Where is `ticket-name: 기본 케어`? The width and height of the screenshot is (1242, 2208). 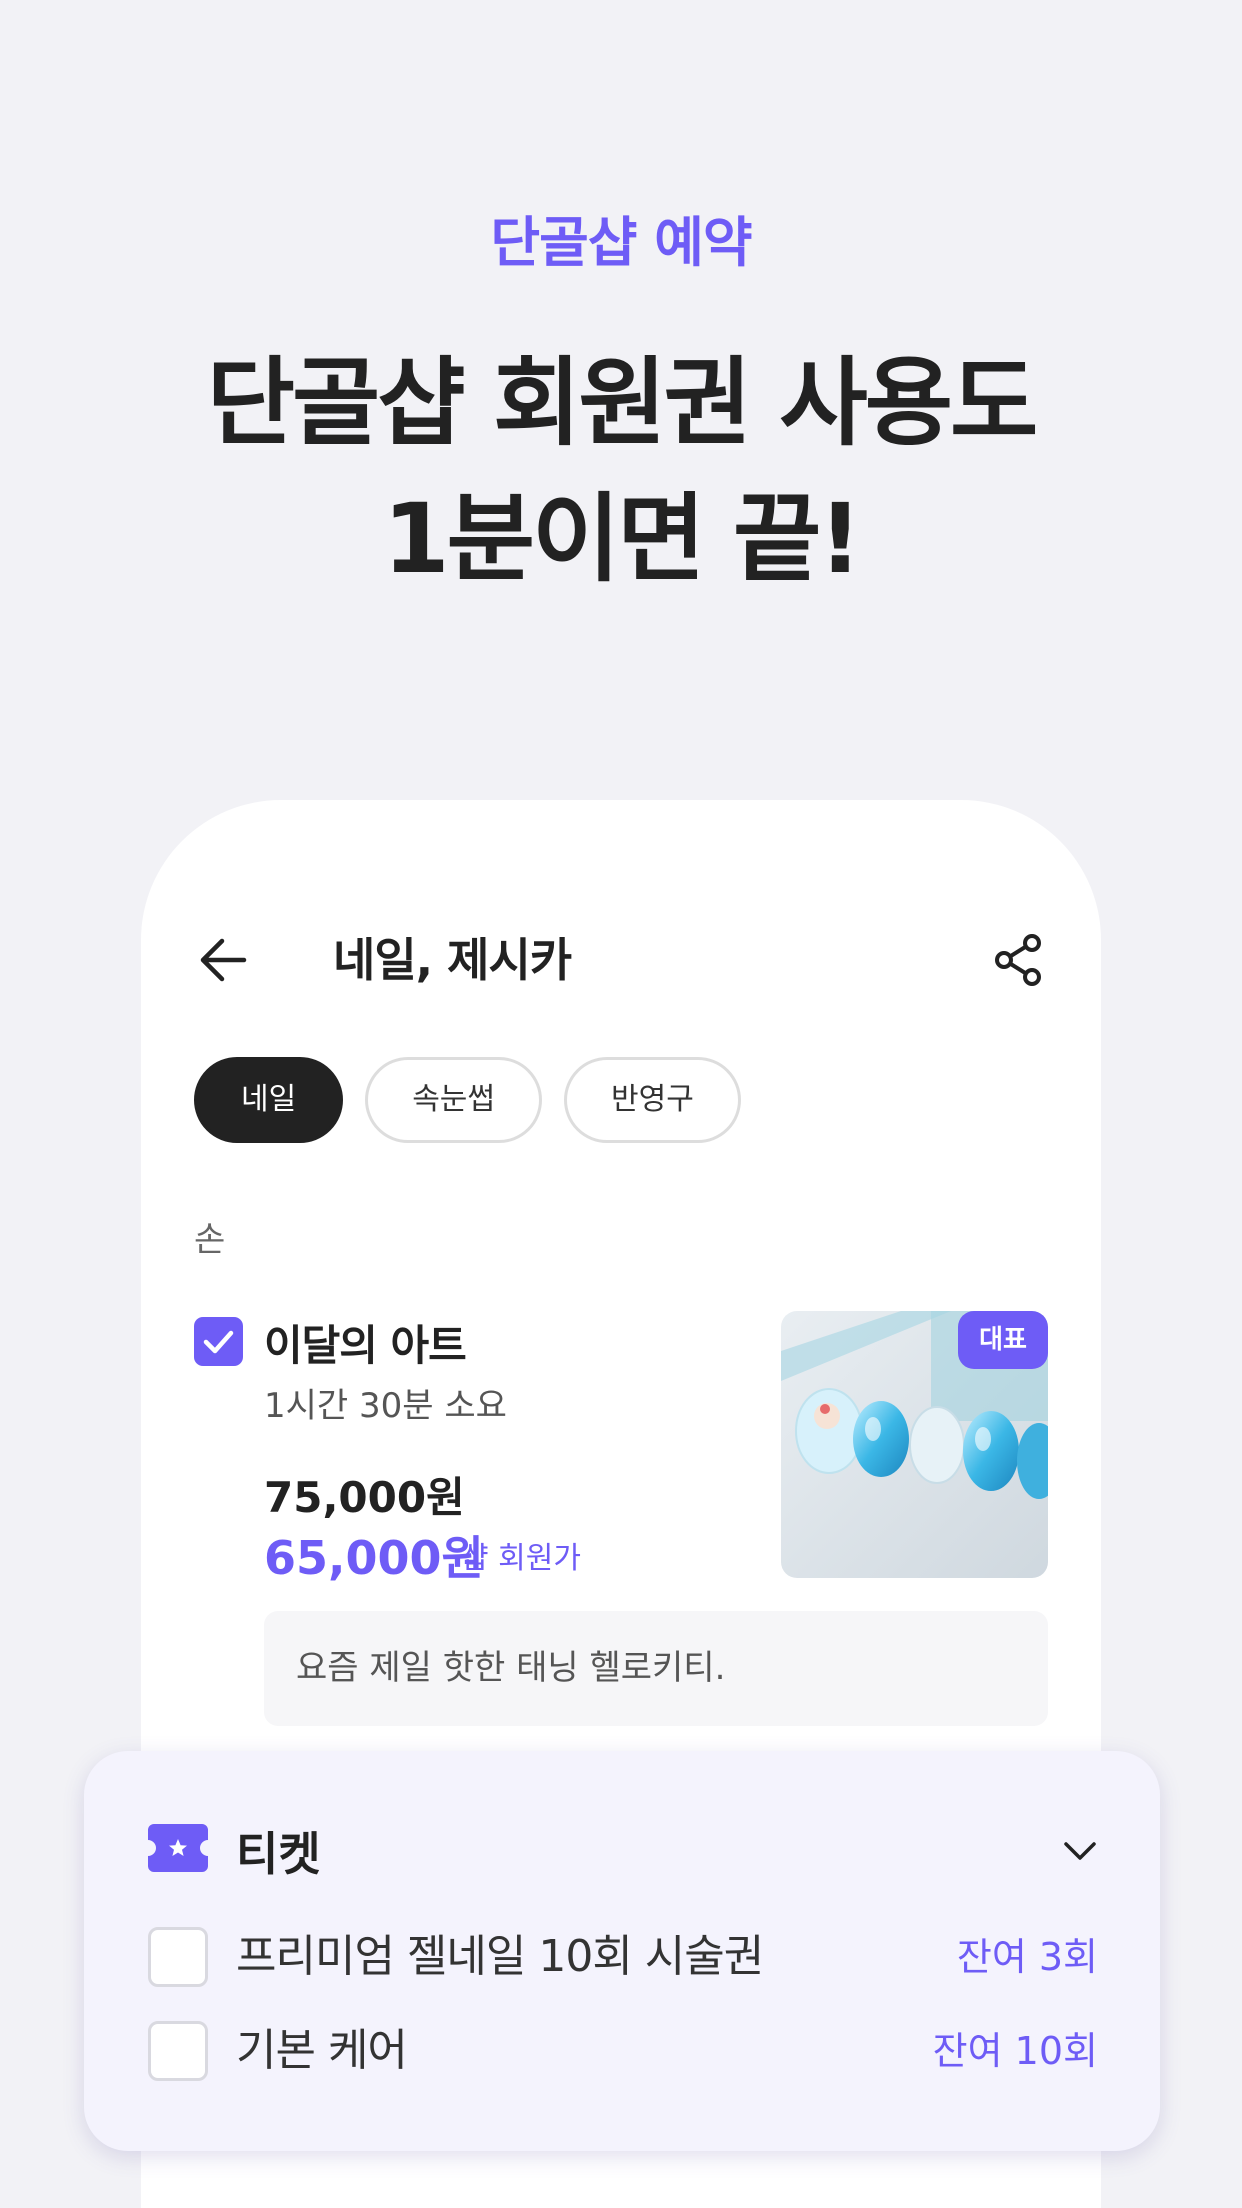
ticket-name: 기본 케어 is located at coordinates (322, 2050).